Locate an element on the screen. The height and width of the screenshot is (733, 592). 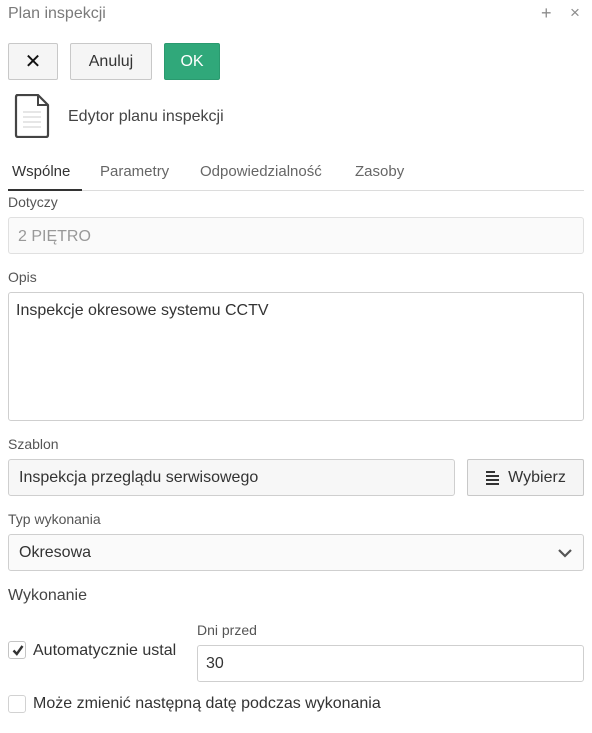
close-button: ✕ is located at coordinates (33, 61).